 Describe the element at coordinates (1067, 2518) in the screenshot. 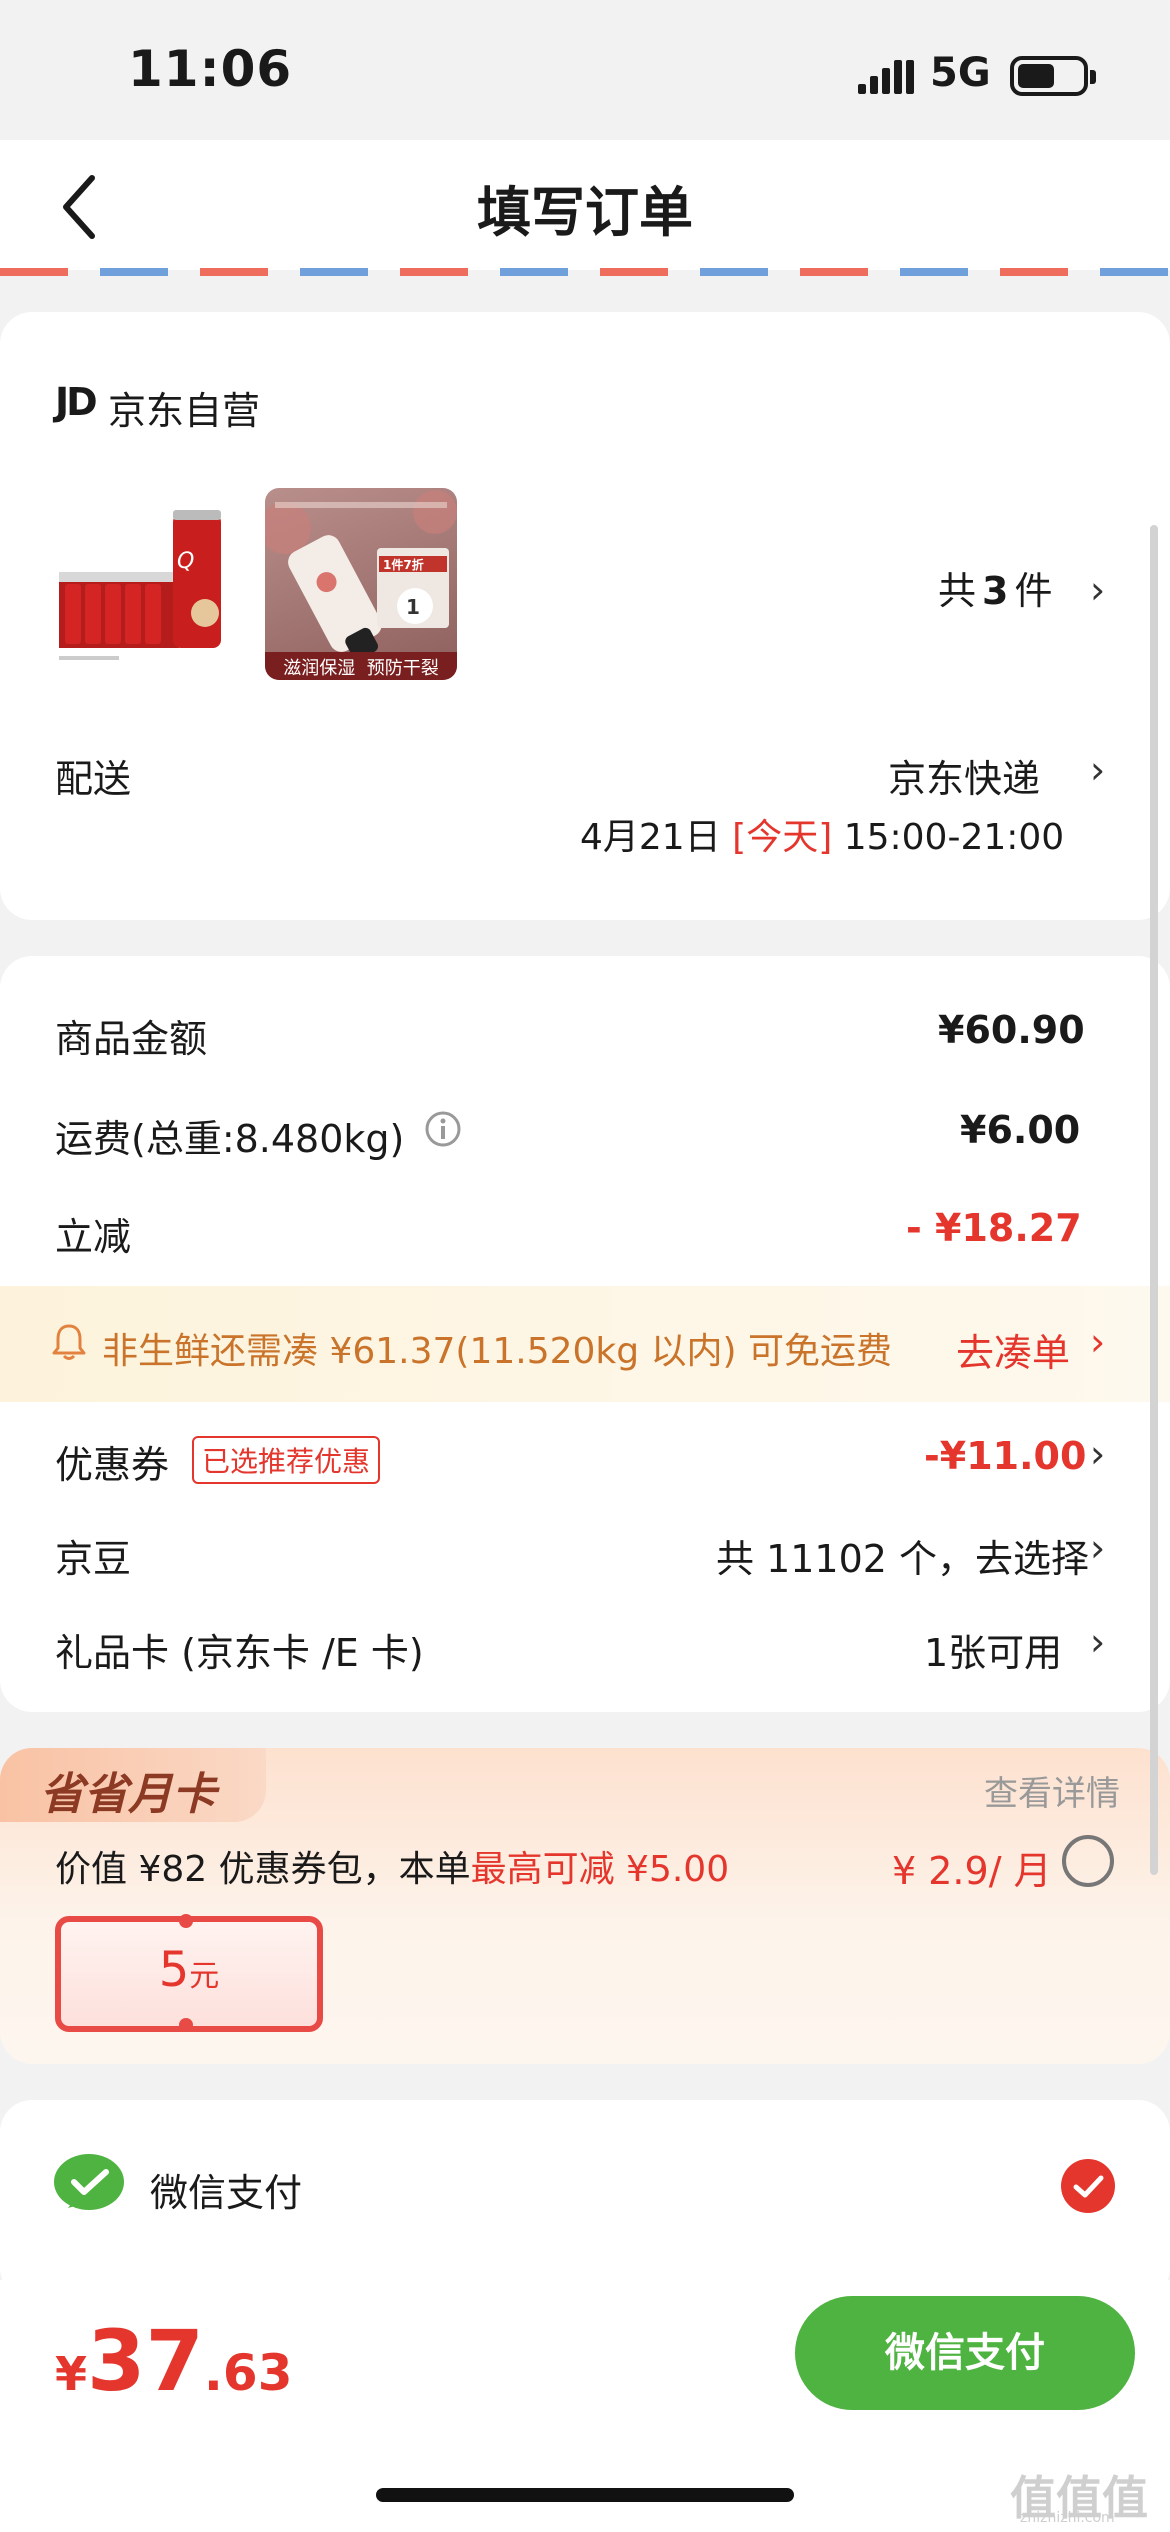

I see `watermark-url: zhizhizhi.com` at that location.